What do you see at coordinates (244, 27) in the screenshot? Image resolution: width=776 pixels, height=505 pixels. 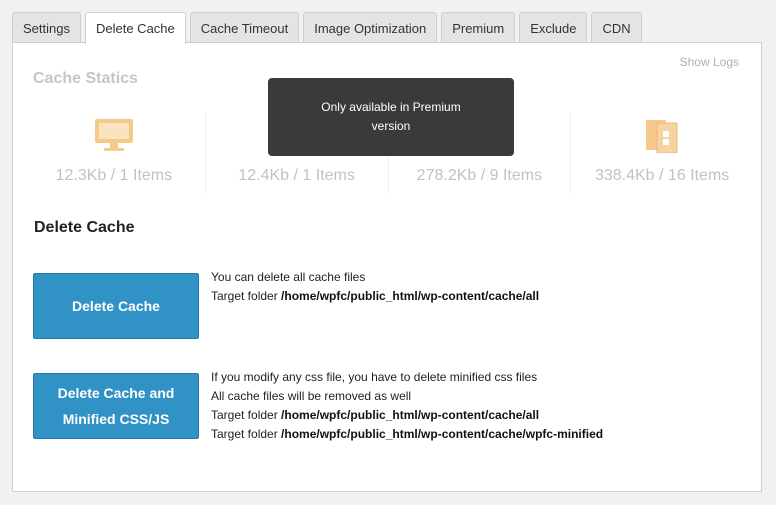 I see `tab-cache-timeout: Cache Timeout` at bounding box center [244, 27].